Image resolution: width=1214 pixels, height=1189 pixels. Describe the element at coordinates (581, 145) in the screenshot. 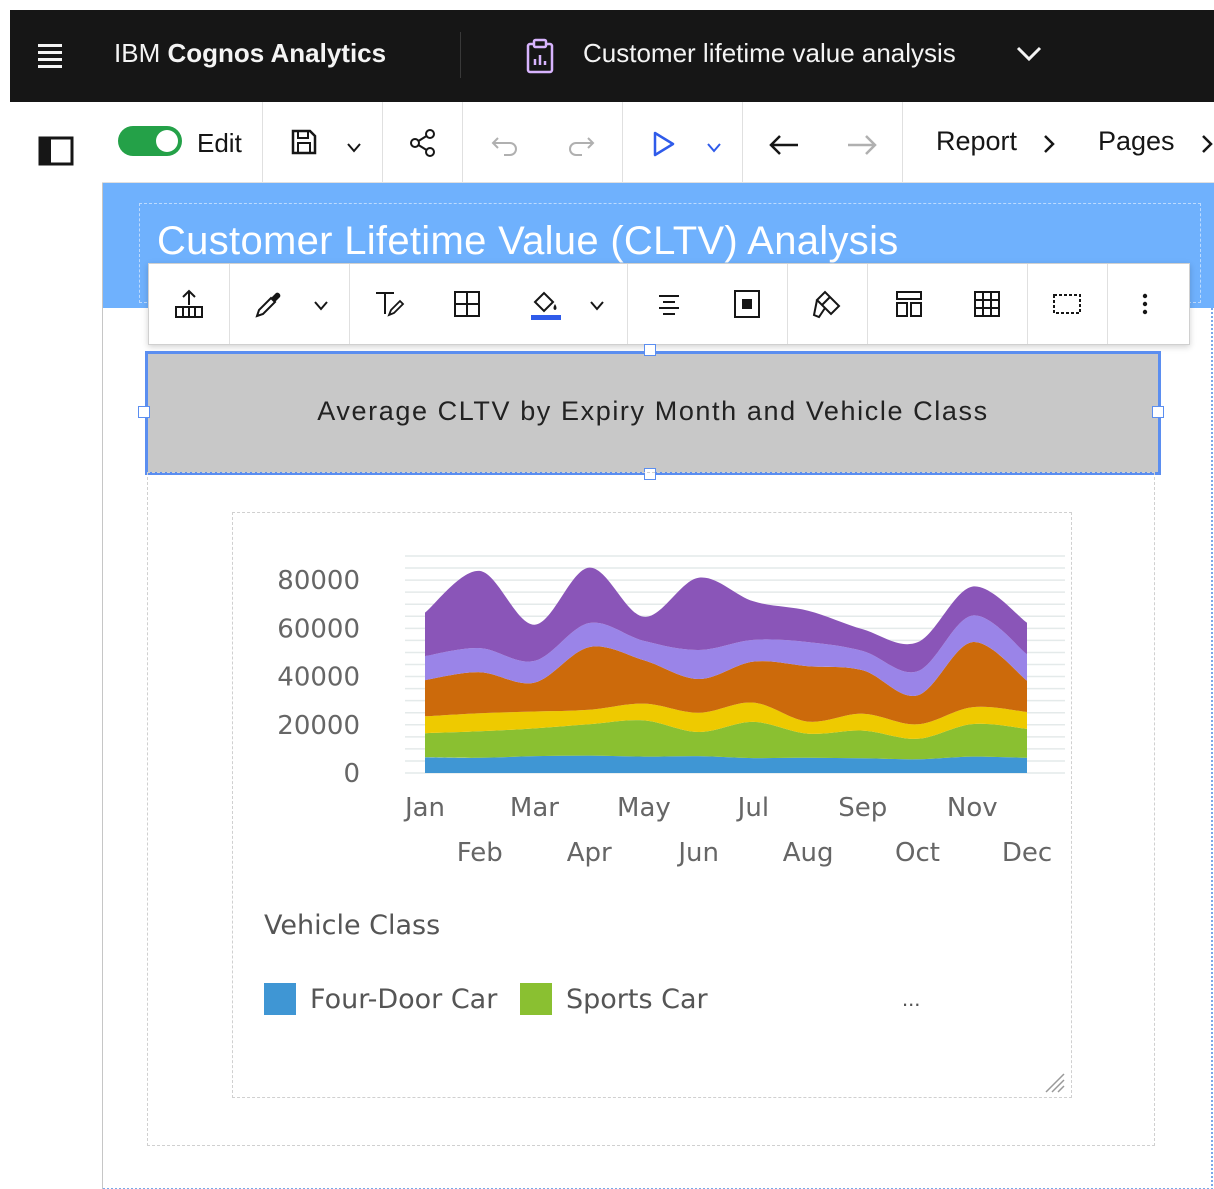

I see `redo-icon` at that location.